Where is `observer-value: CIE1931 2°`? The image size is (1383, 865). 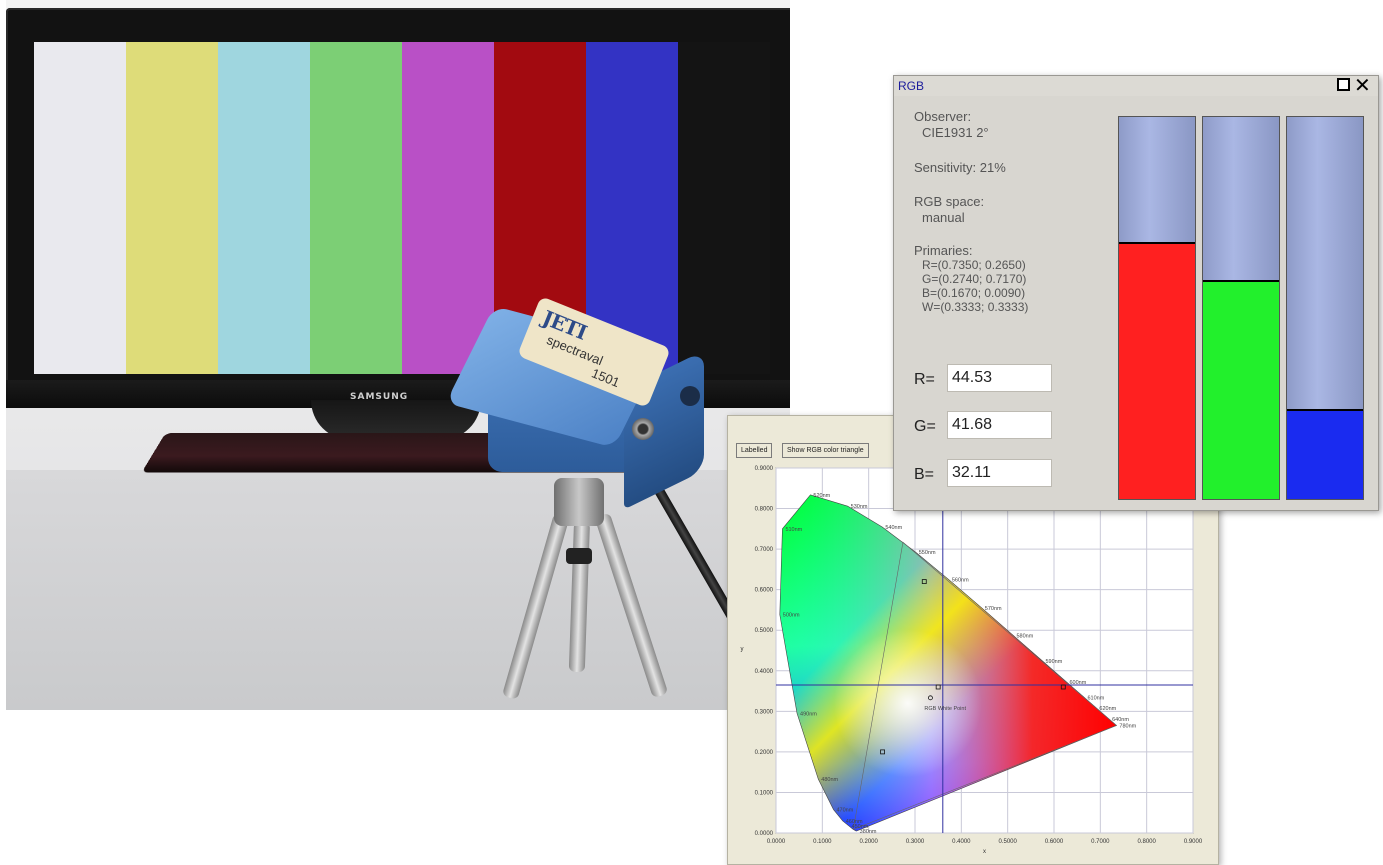 observer-value: CIE1931 2° is located at coordinates (955, 132).